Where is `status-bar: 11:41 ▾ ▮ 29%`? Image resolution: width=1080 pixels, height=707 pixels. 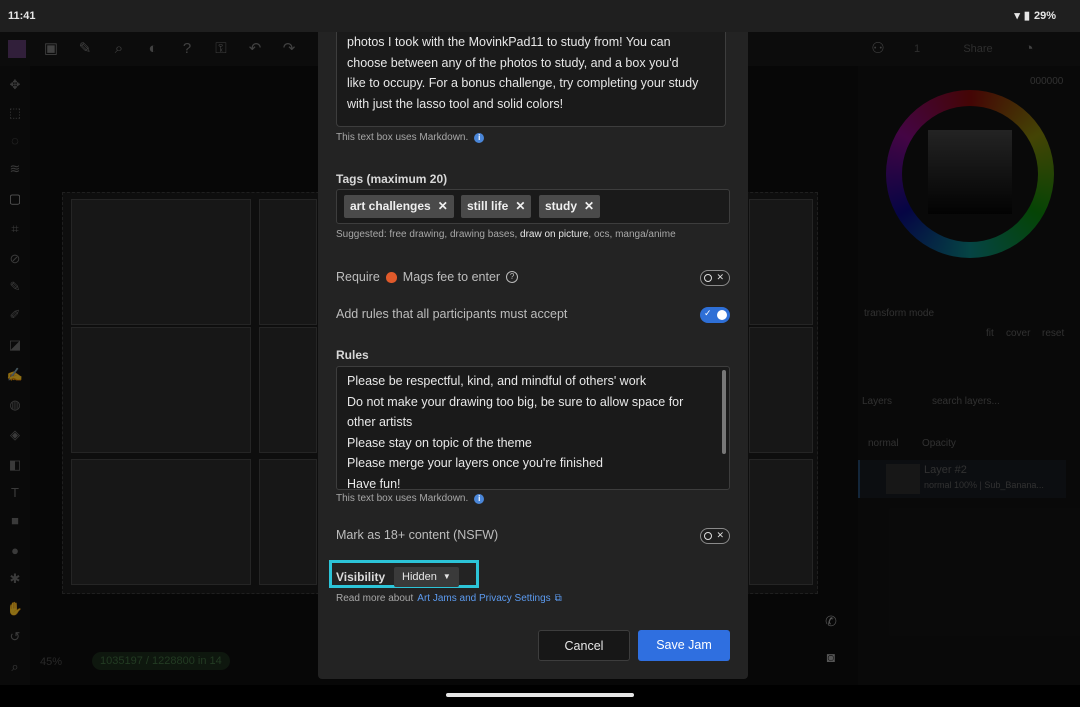 status-bar: 11:41 ▾ ▮ 29% is located at coordinates (540, 16).